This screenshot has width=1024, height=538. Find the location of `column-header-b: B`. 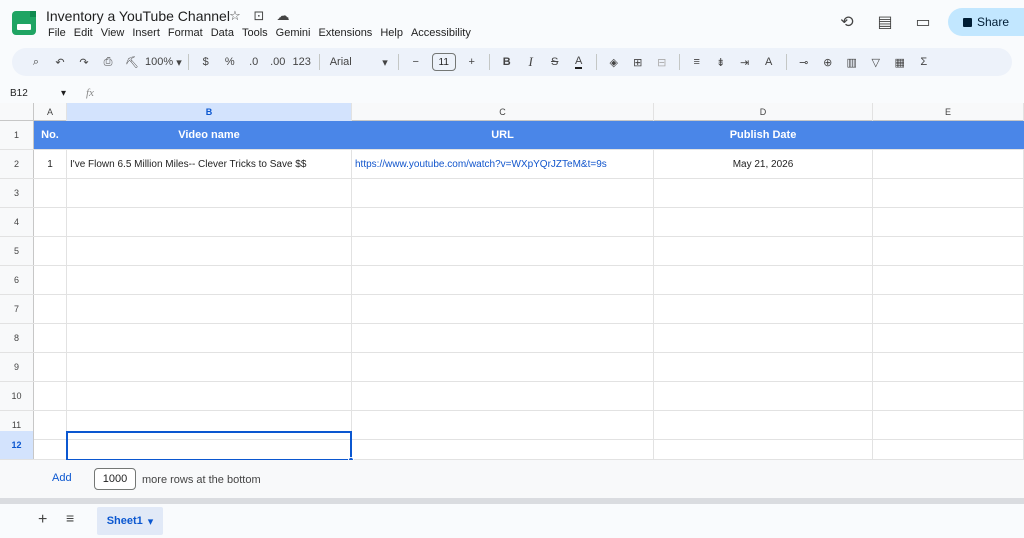

column-header-b: B is located at coordinates (209, 112).